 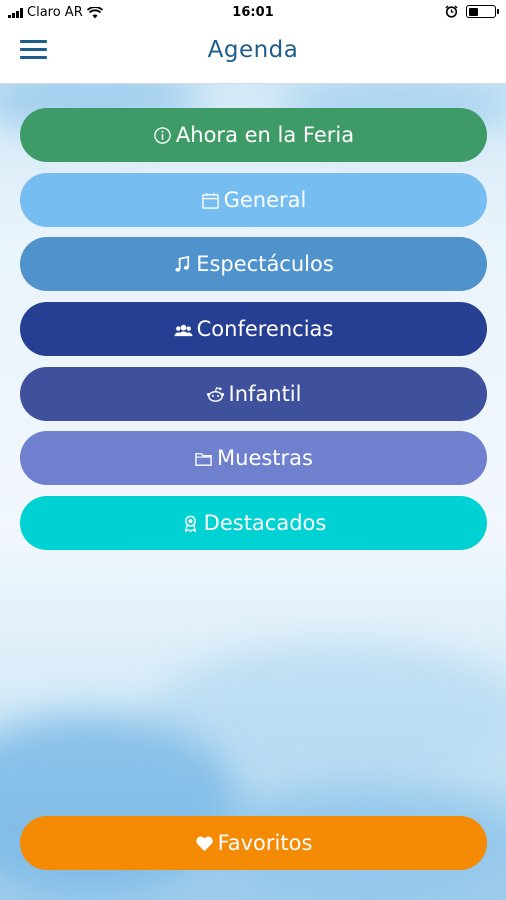 I want to click on alarm-icon, so click(x=451, y=11).